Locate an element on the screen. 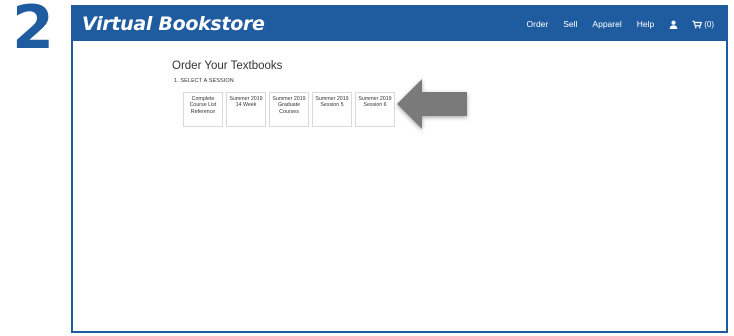 Image resolution: width=734 pixels, height=336 pixels. cart-icon is located at coordinates (697, 24).